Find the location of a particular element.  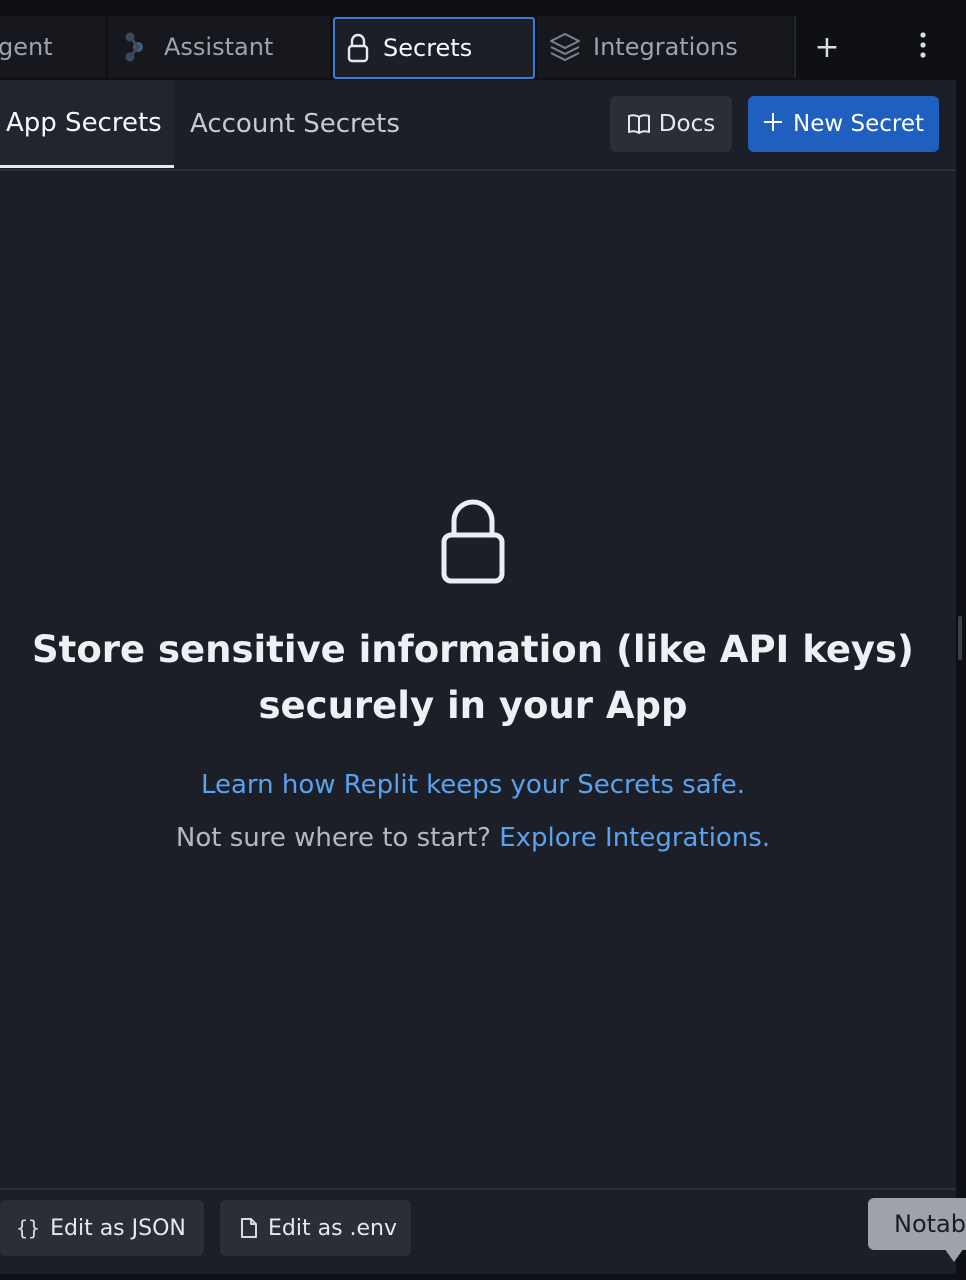

edit-as-env-button: Edit as .env is located at coordinates (315, 1228).